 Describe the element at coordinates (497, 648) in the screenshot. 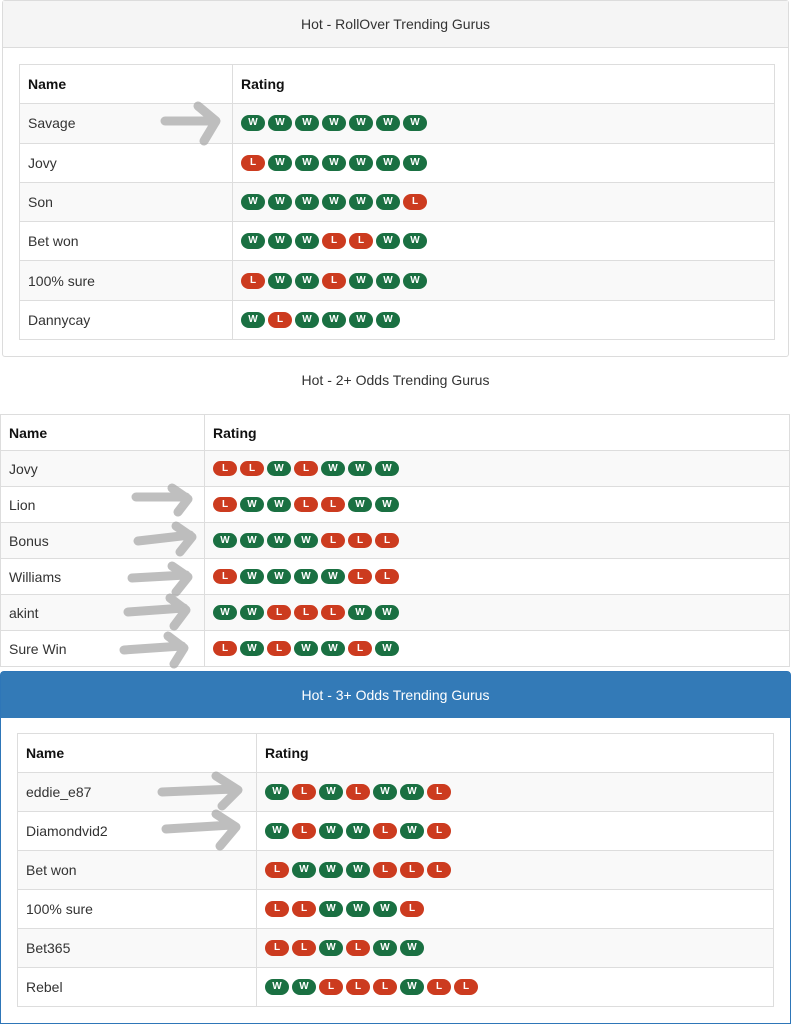

I see `guru-rating: LWLWWLW` at that location.